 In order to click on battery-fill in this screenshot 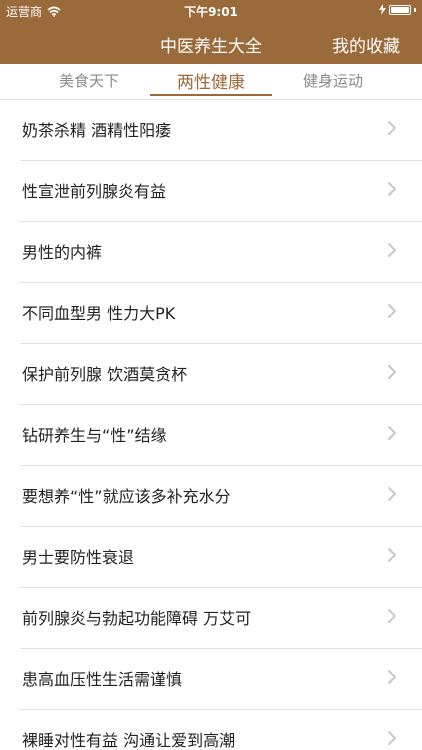, I will do `click(400, 9)`.